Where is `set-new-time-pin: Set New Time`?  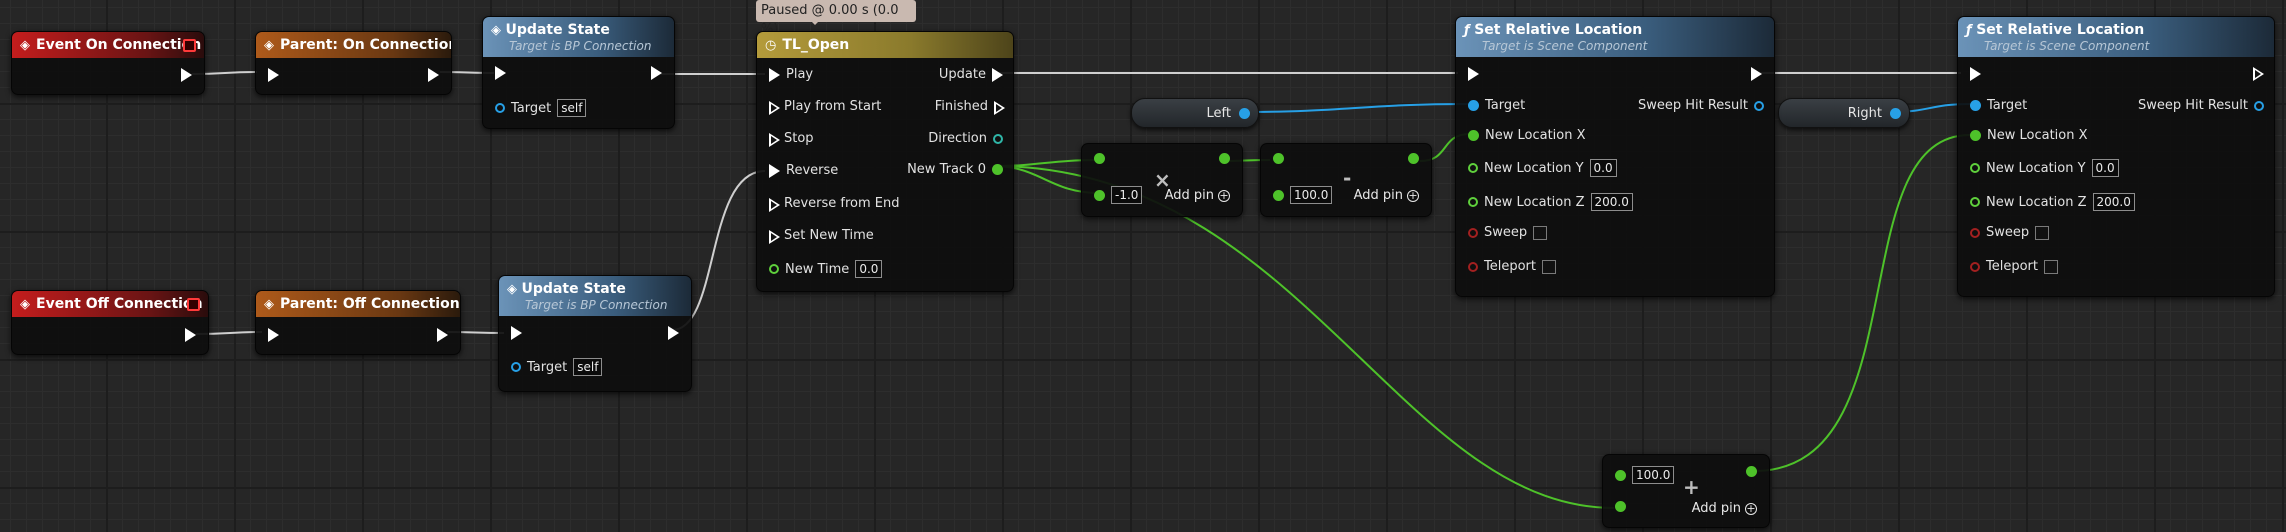 set-new-time-pin: Set New Time is located at coordinates (821, 236).